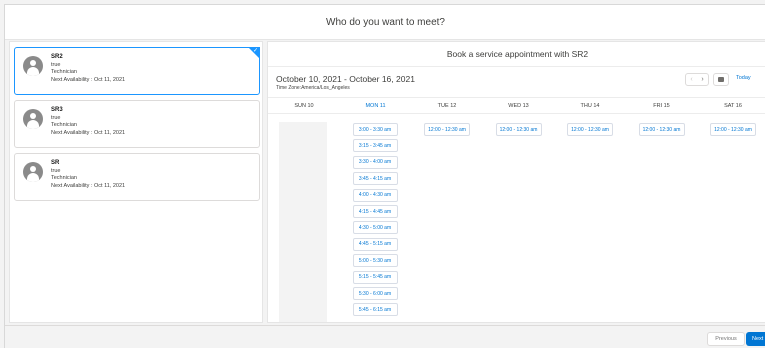 The image size is (765, 348). Describe the element at coordinates (55, 163) in the screenshot. I see `resource-name: SR` at that location.